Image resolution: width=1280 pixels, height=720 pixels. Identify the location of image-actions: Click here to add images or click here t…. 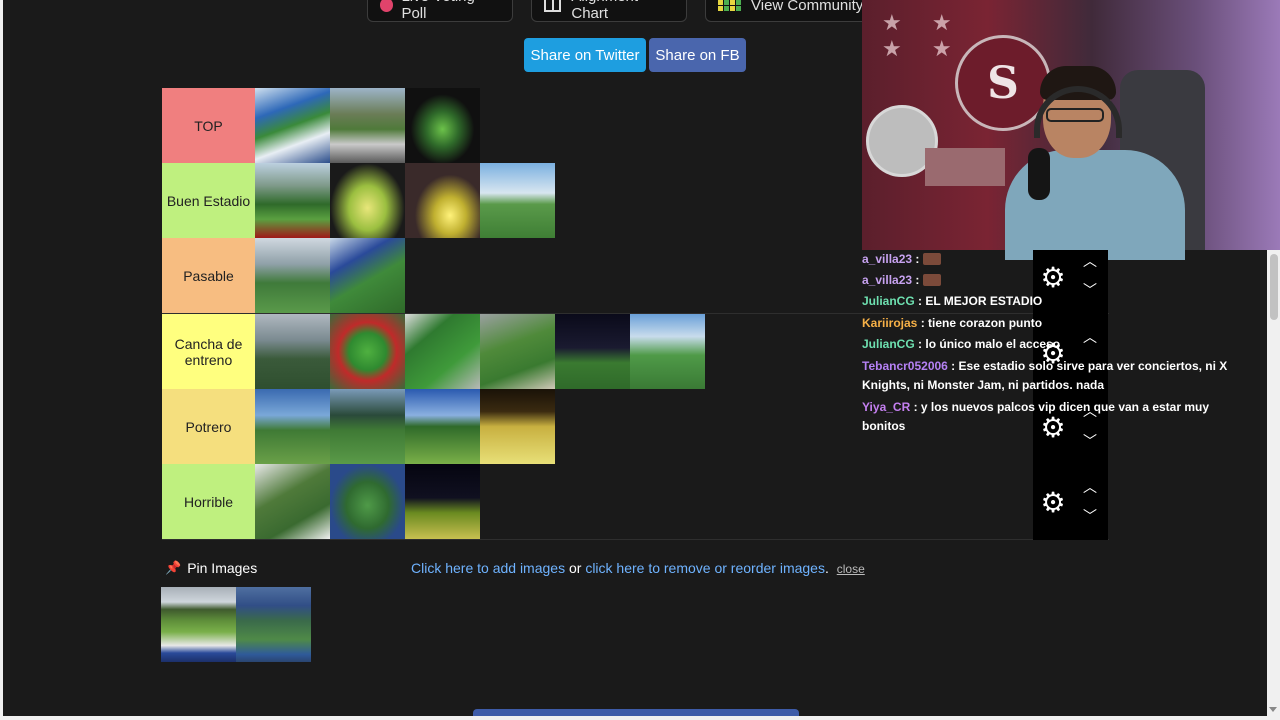
(638, 568).